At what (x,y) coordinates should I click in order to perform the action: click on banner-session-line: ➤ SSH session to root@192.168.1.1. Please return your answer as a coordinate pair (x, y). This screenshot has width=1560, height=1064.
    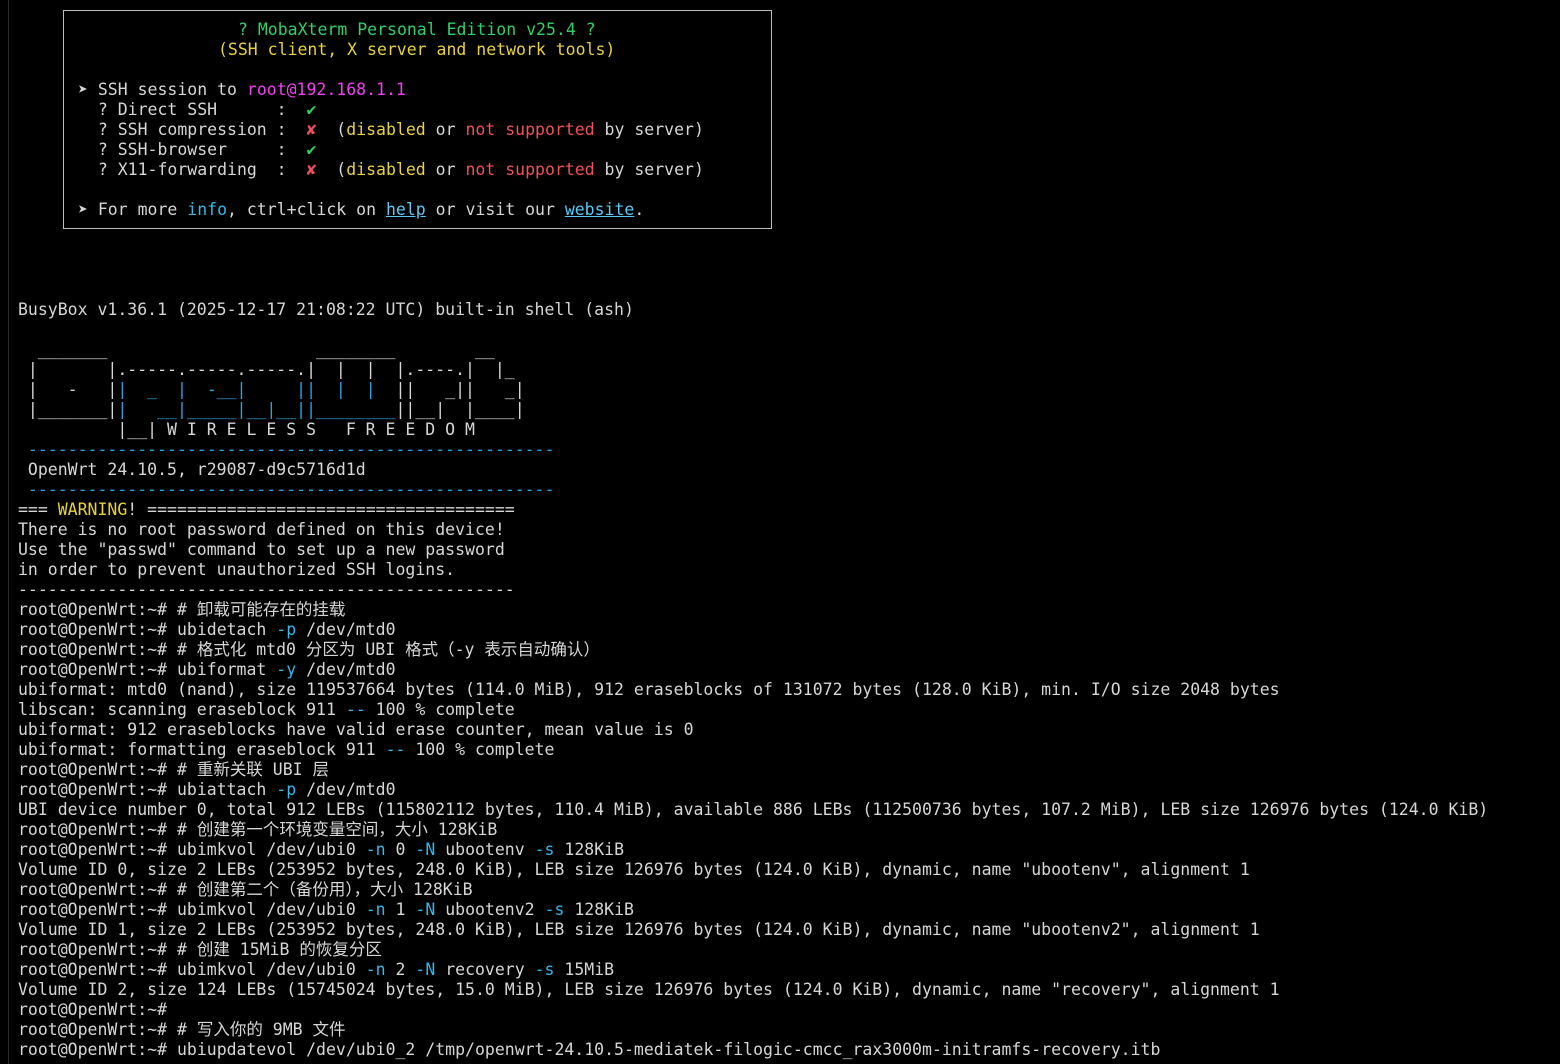
    Looking at the image, I should click on (242, 90).